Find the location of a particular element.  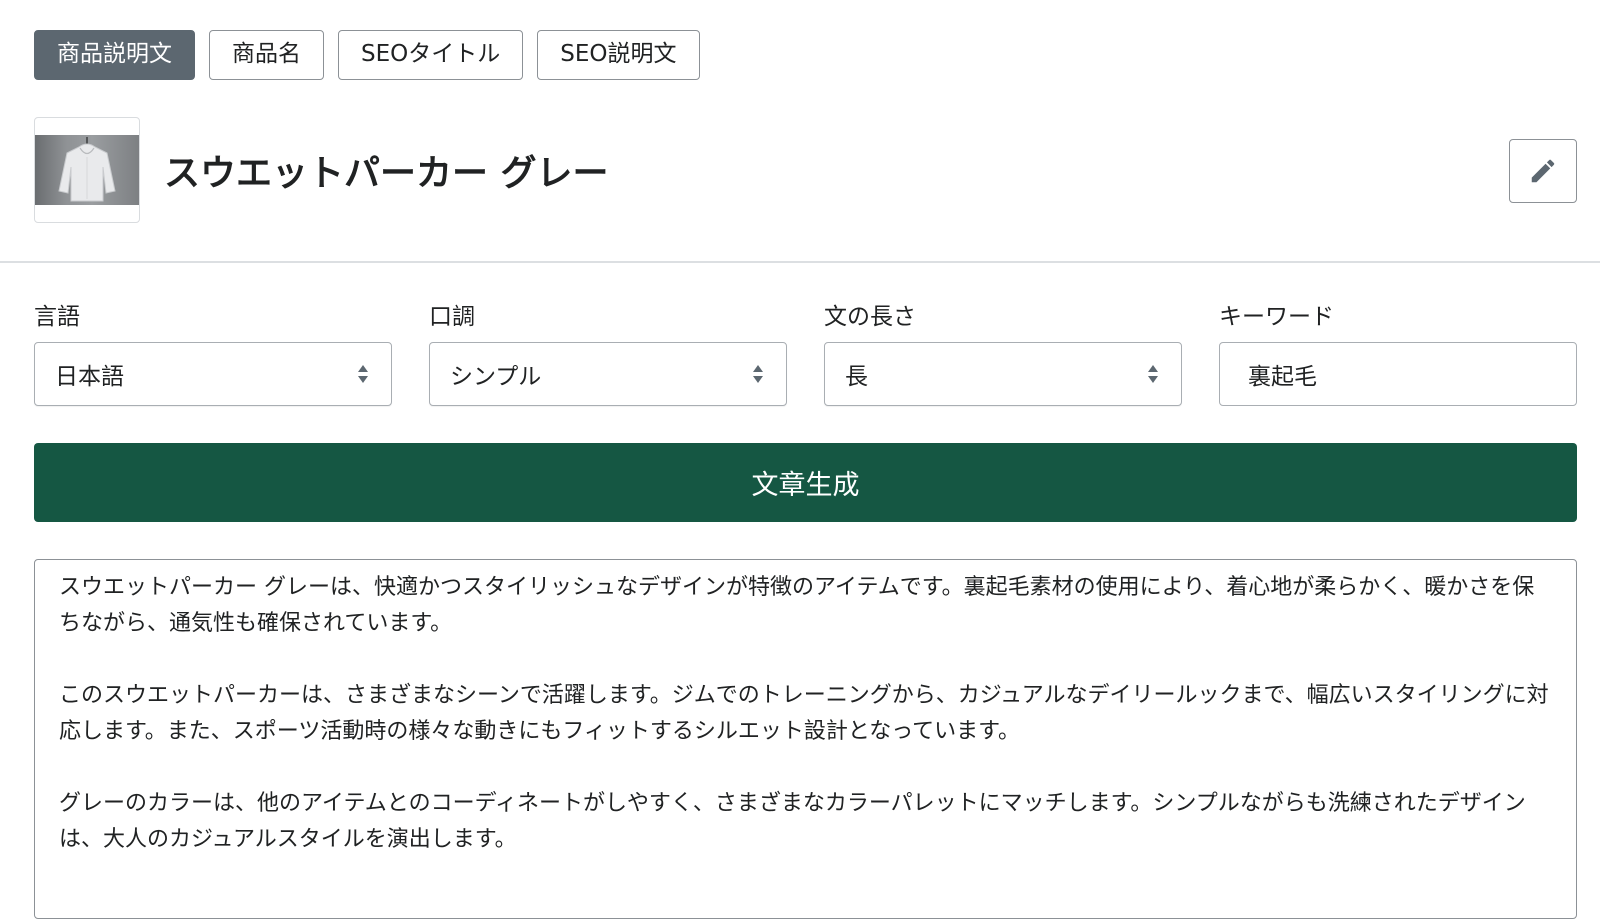

edit-button is located at coordinates (1543, 171).